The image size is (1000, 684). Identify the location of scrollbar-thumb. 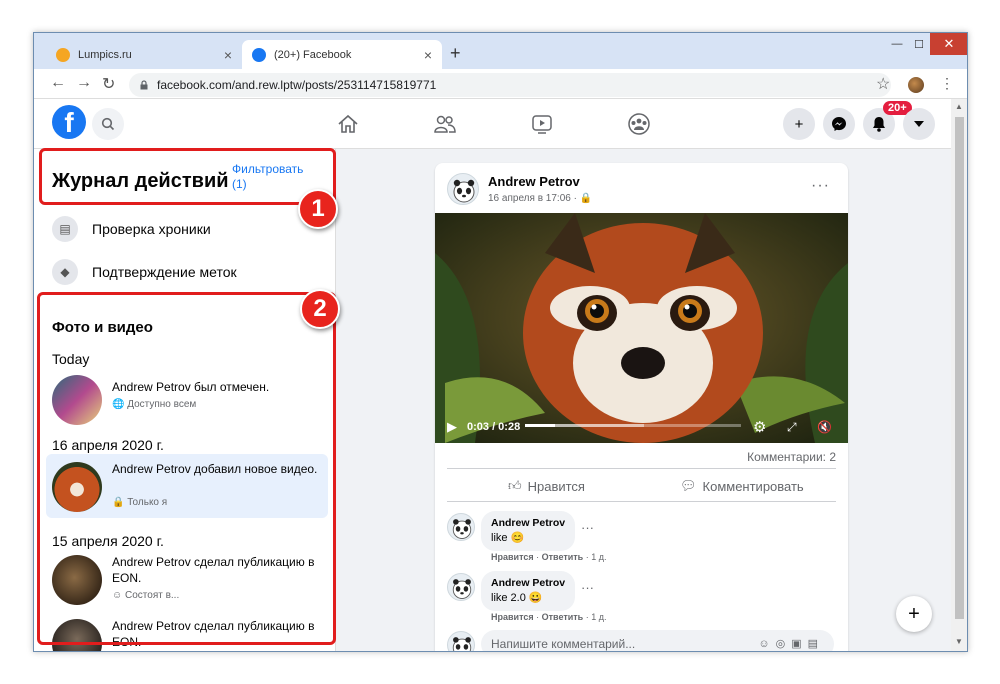
(959, 368).